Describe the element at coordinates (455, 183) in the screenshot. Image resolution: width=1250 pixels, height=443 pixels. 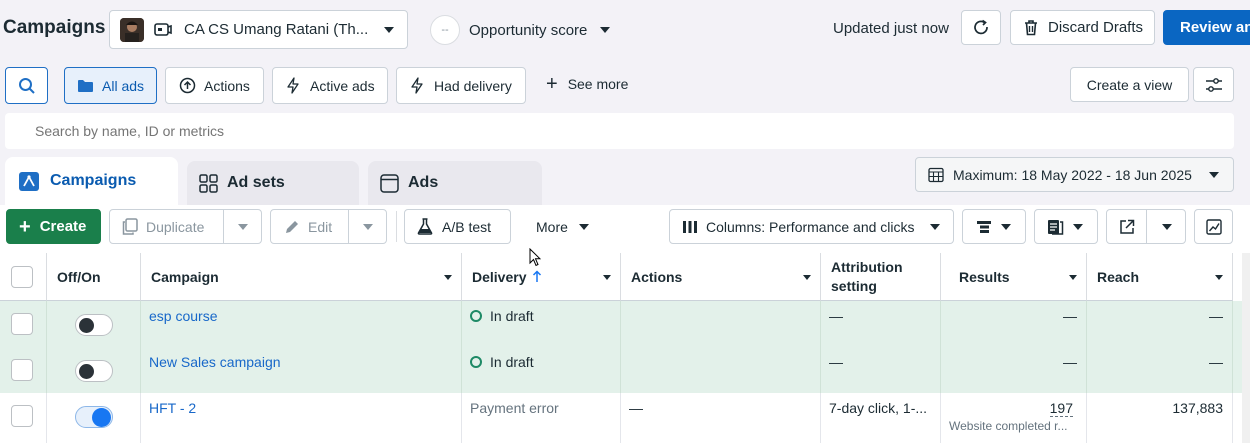
I see `tab-ads: Ads` at that location.